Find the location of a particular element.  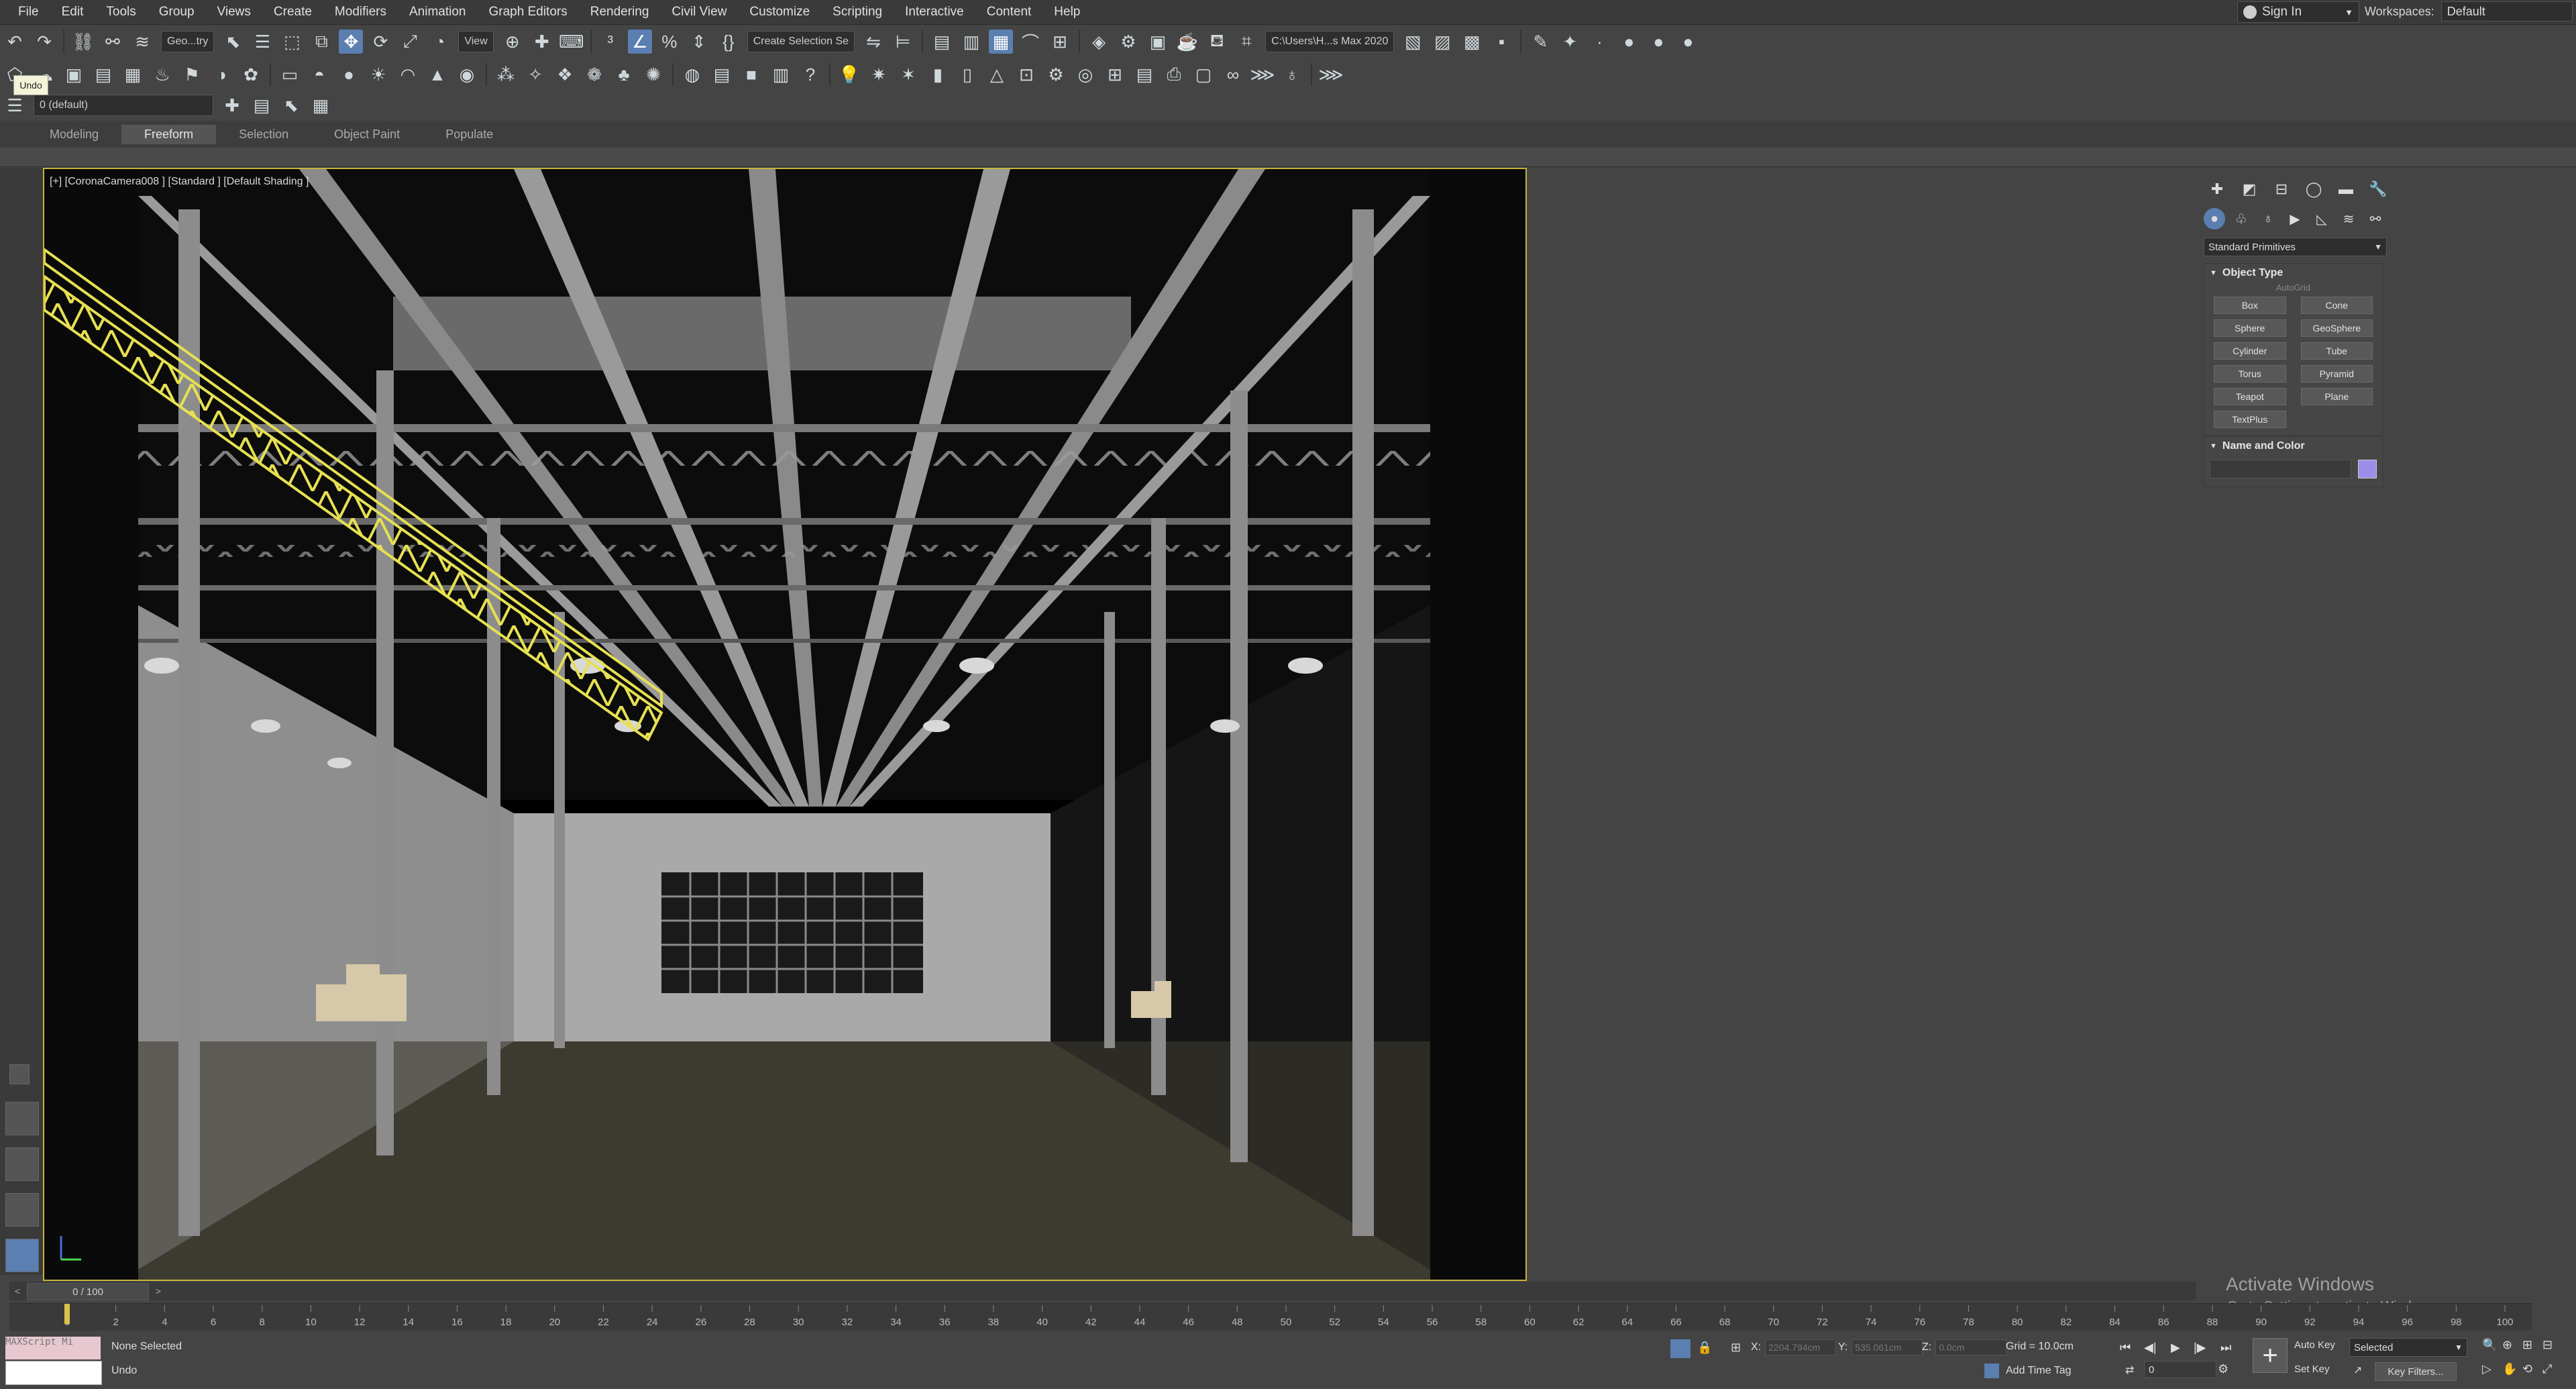

zoom-icon: 🔍 is located at coordinates (2489, 1345).